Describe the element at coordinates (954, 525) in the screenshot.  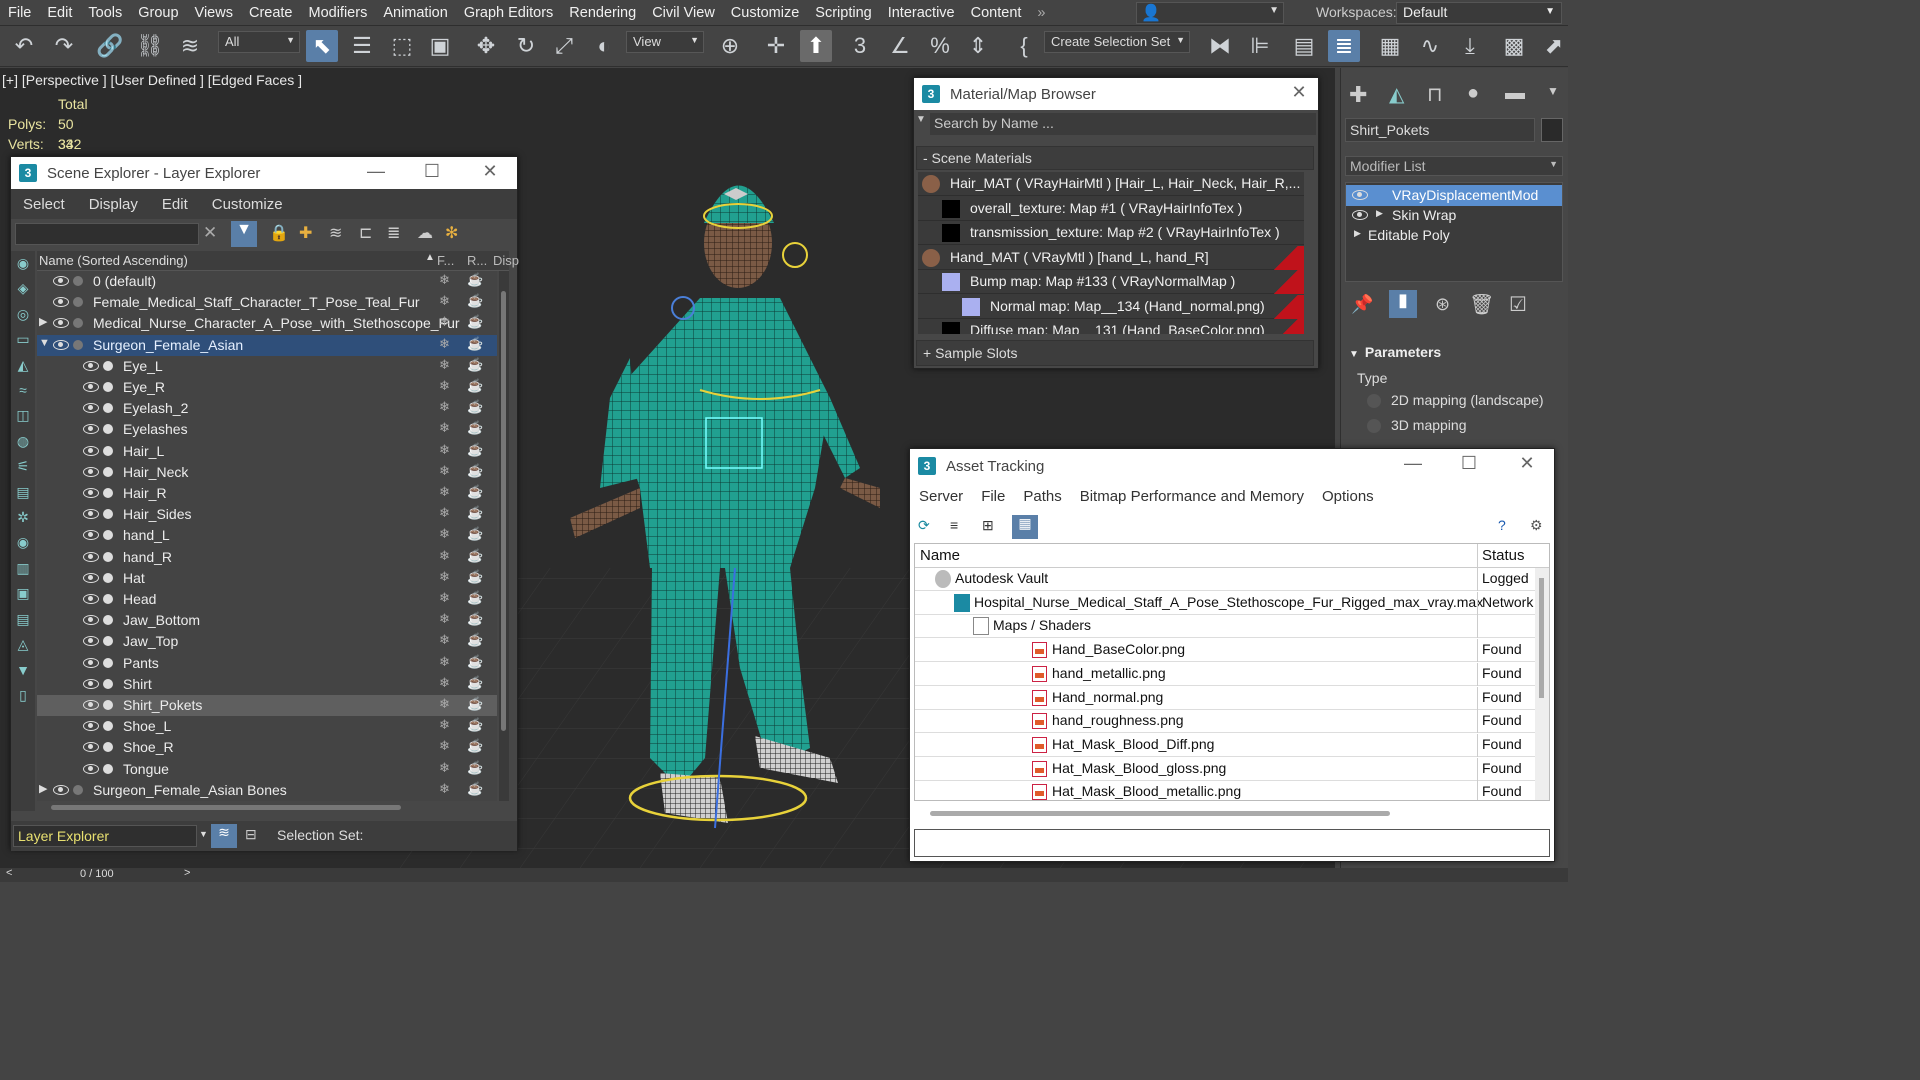
I see `list-view-icon: ≡` at that location.